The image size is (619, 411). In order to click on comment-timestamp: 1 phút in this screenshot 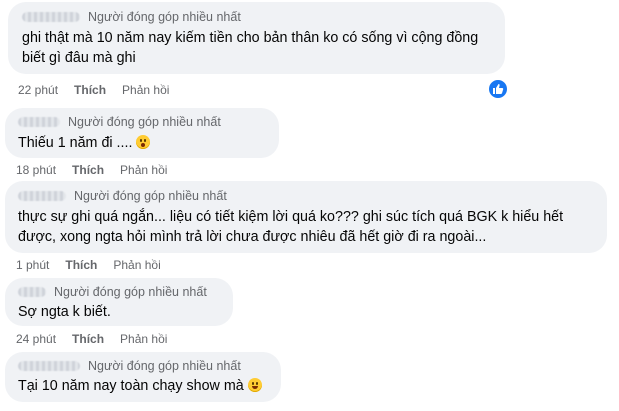, I will do `click(32, 265)`.